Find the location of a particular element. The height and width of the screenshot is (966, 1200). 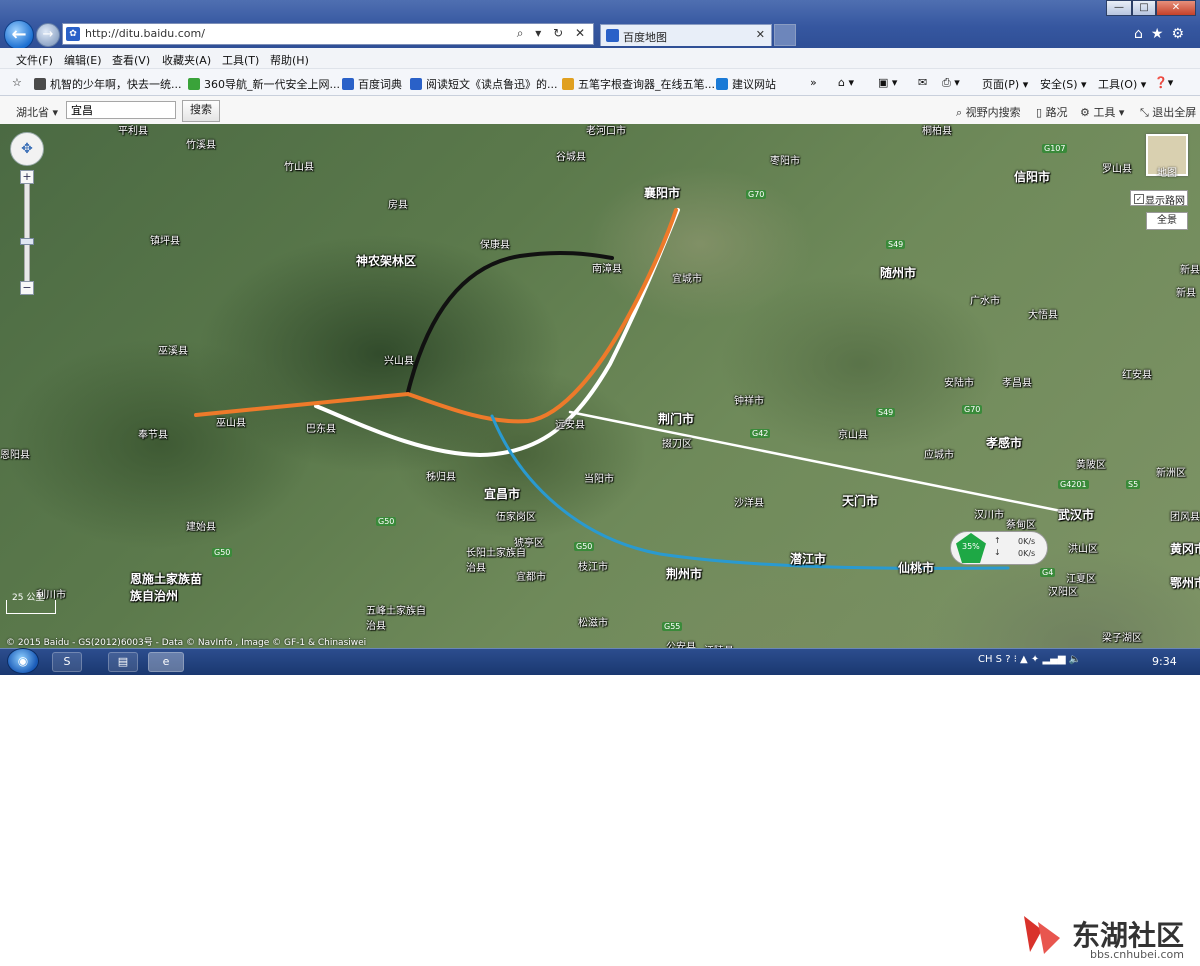

menu-help: 帮助(H) is located at coordinates (289, 60).